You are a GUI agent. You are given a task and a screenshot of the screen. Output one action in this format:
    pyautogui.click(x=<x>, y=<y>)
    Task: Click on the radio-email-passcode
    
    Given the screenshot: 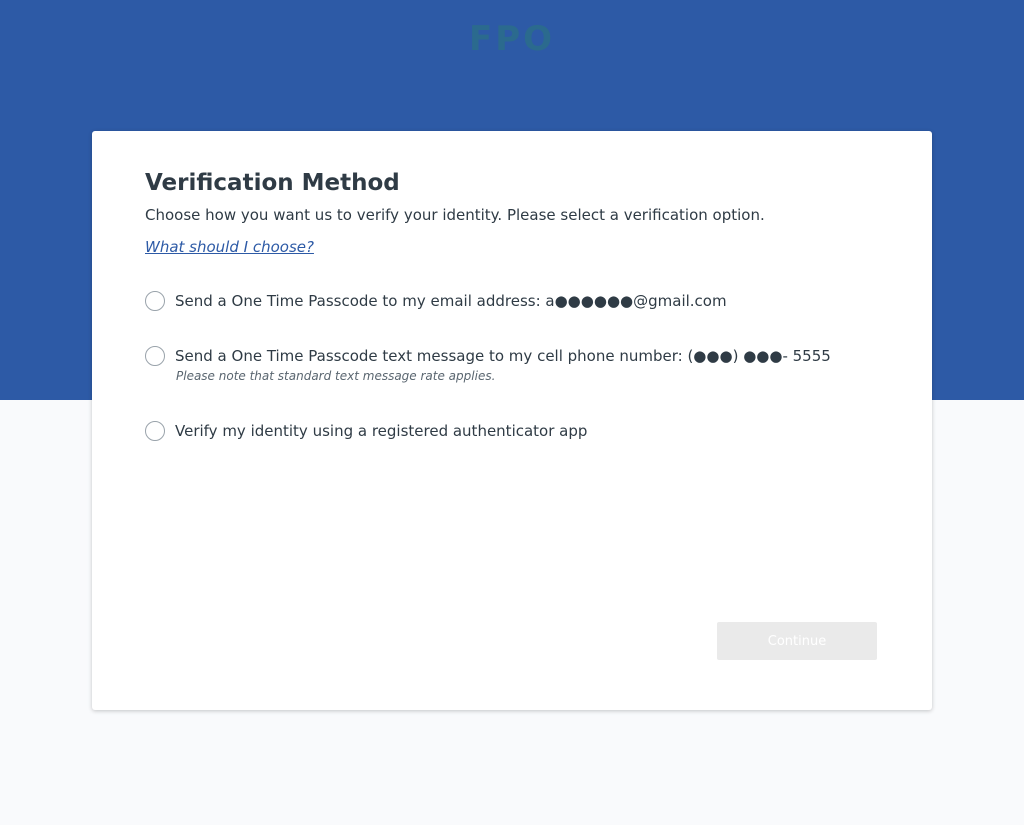 What is the action you would take?
    pyautogui.click(x=155, y=301)
    